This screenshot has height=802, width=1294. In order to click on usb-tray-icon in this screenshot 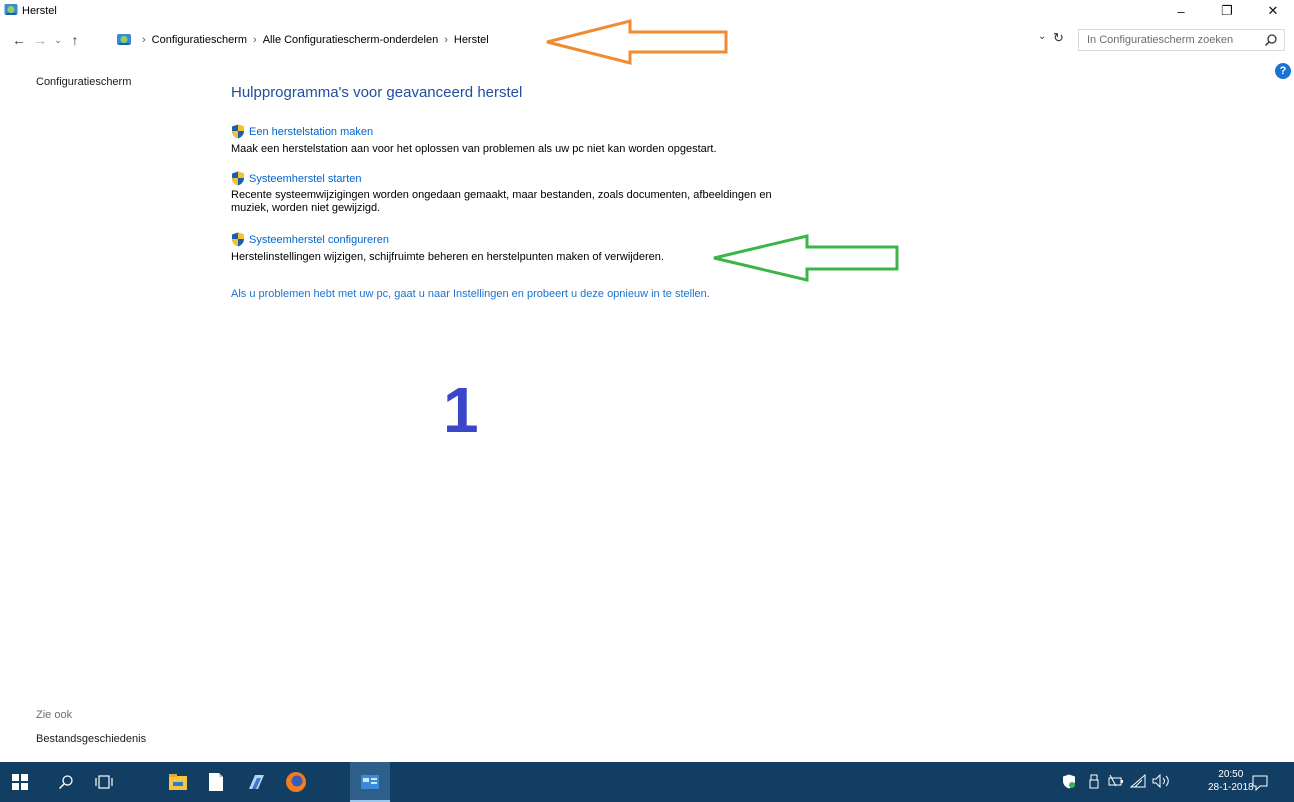, I will do `click(1094, 781)`.